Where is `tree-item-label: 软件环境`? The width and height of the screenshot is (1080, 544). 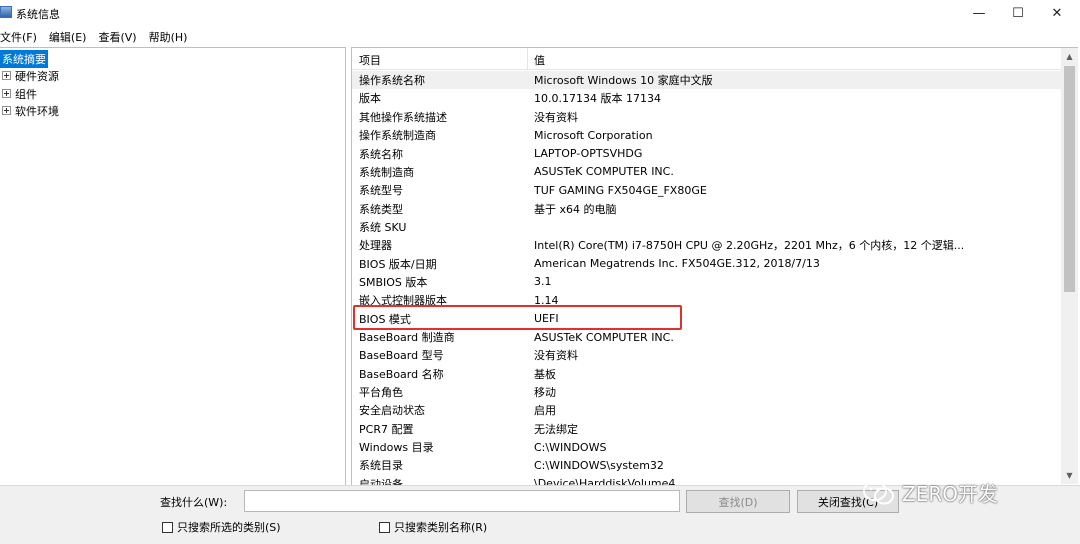
tree-item-label: 软件环境 is located at coordinates (37, 111).